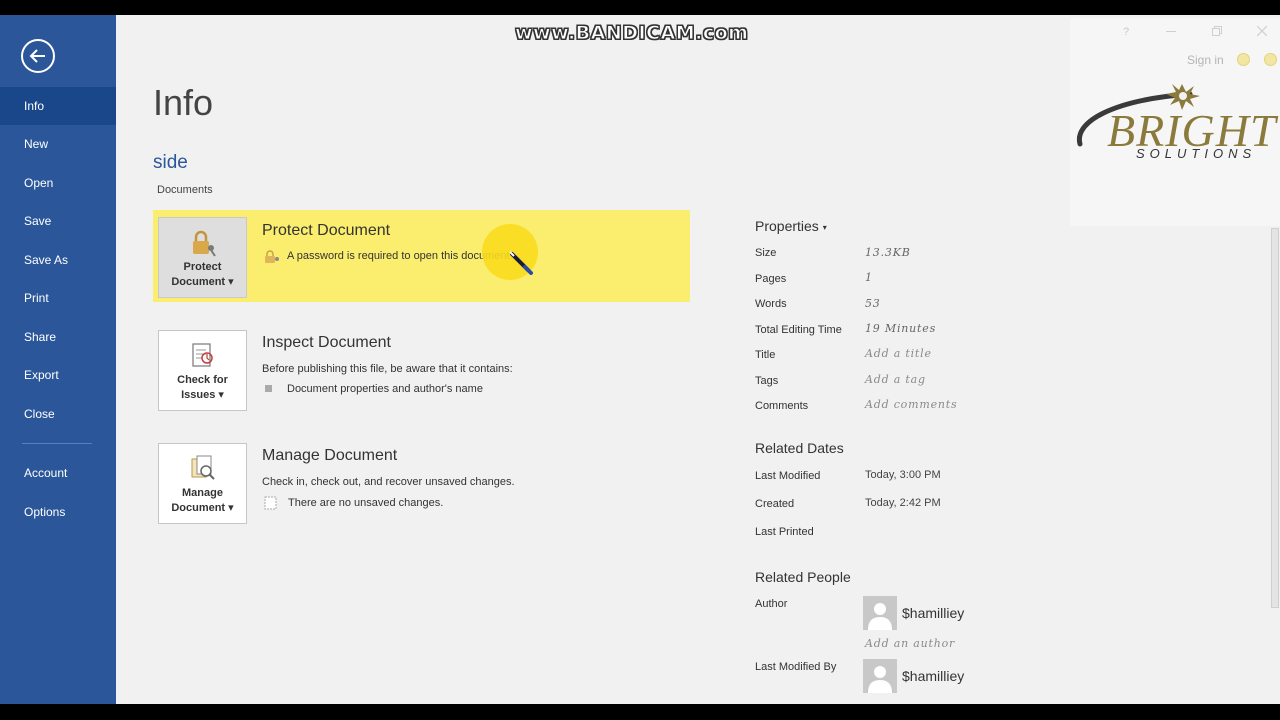 The image size is (1280, 720). What do you see at coordinates (58, 414) in the screenshot?
I see `nav-close: Close` at bounding box center [58, 414].